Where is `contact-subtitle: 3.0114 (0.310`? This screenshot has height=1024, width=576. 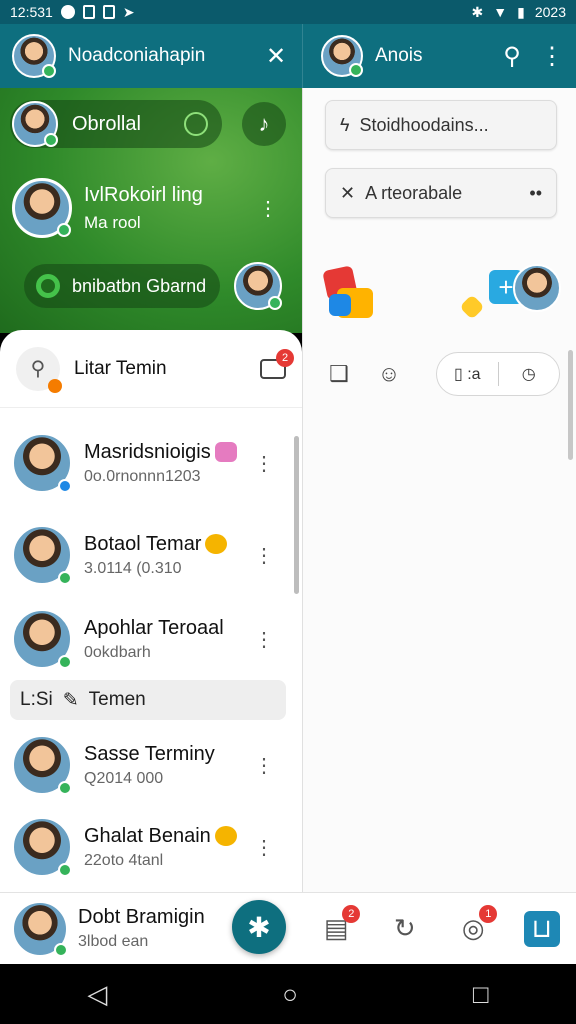
contact-subtitle: 3.0114 (0.310 is located at coordinates (133, 568).